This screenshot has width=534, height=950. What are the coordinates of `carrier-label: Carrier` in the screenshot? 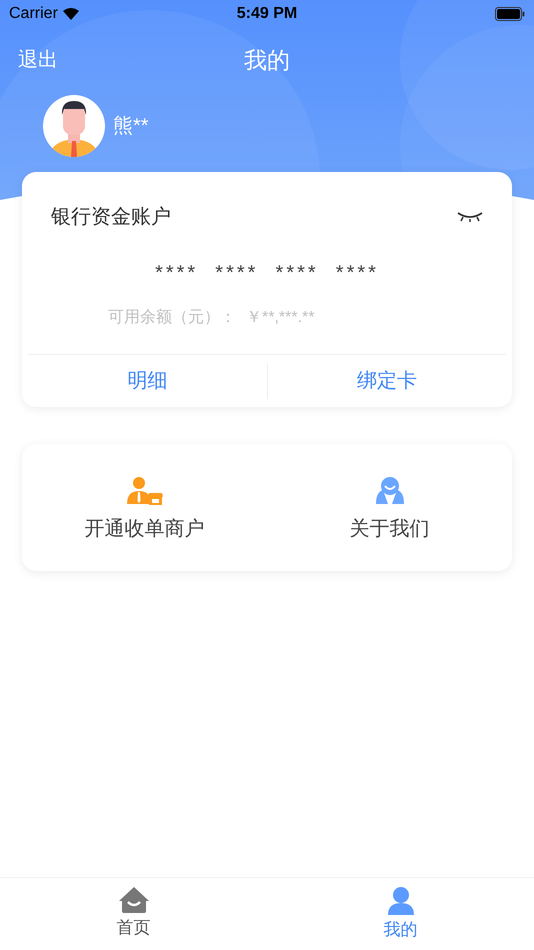 It's located at (33, 14).